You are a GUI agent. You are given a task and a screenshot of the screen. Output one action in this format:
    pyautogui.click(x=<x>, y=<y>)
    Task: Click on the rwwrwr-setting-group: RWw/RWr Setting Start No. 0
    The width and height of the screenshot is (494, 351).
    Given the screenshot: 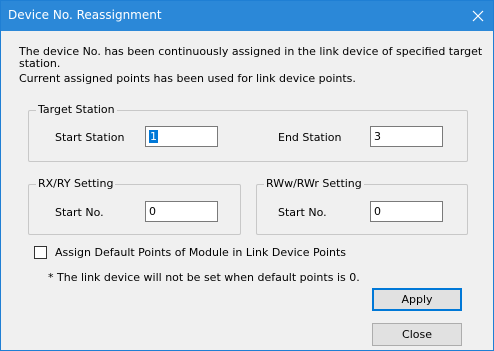 What is the action you would take?
    pyautogui.click(x=362, y=206)
    